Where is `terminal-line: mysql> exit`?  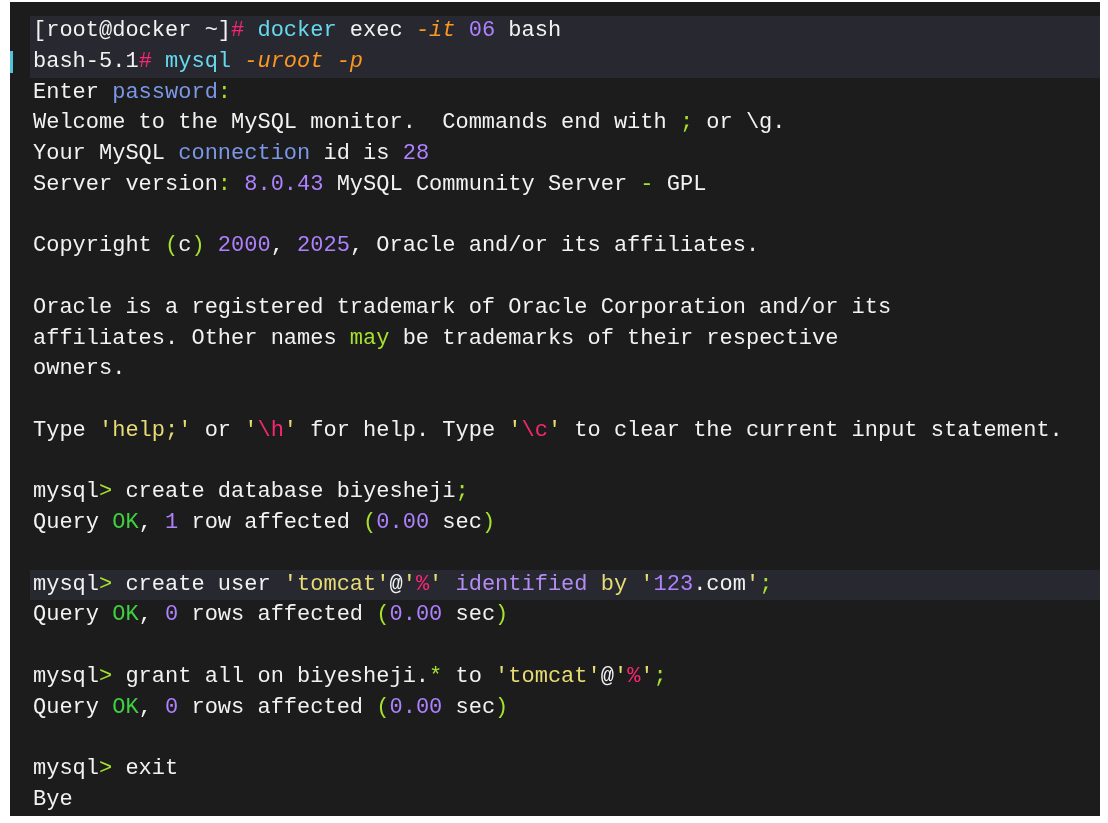 terminal-line: mysql> exit is located at coordinates (106, 768).